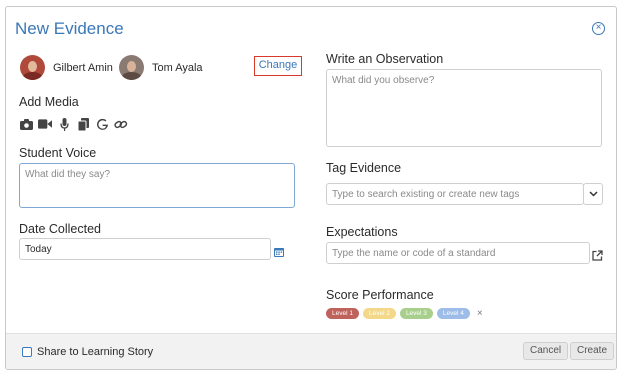 This screenshot has height=377, width=624. What do you see at coordinates (157, 185) in the screenshot?
I see `student-voice-textarea: What did they say?` at bounding box center [157, 185].